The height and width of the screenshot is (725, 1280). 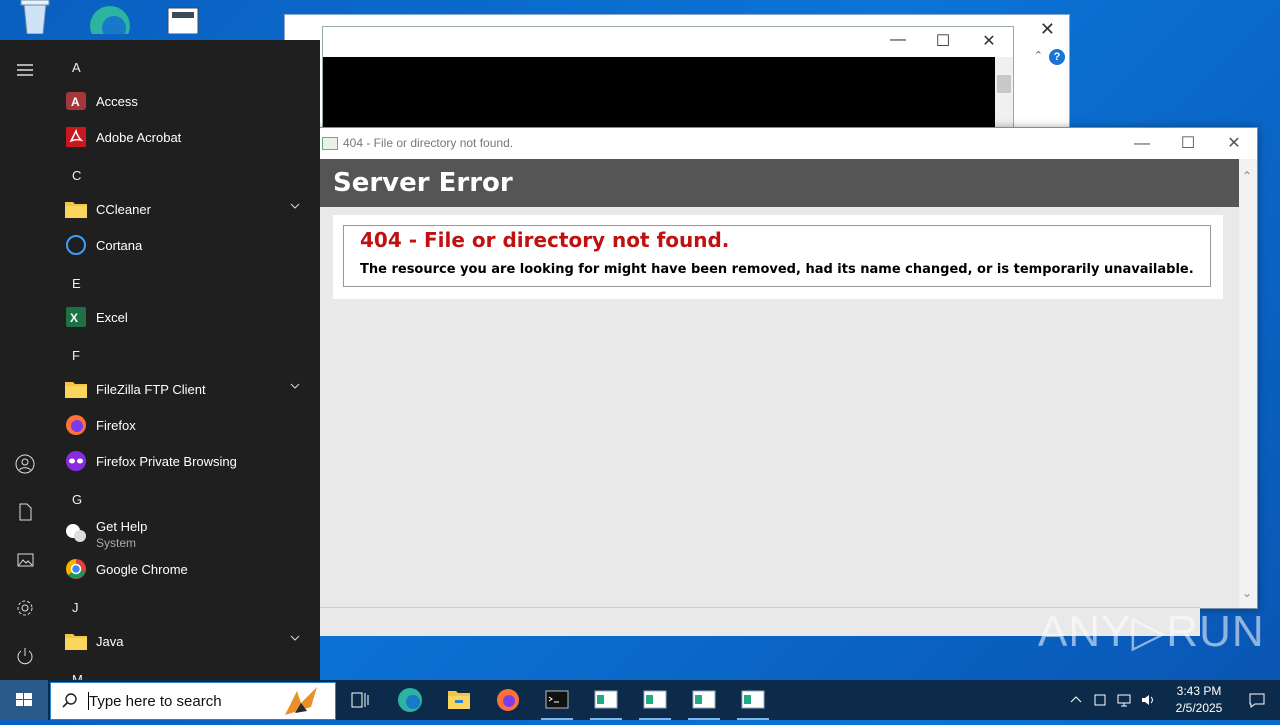 I want to click on app-item-filezilla: FileZilla FTP Client, so click(x=188, y=389).